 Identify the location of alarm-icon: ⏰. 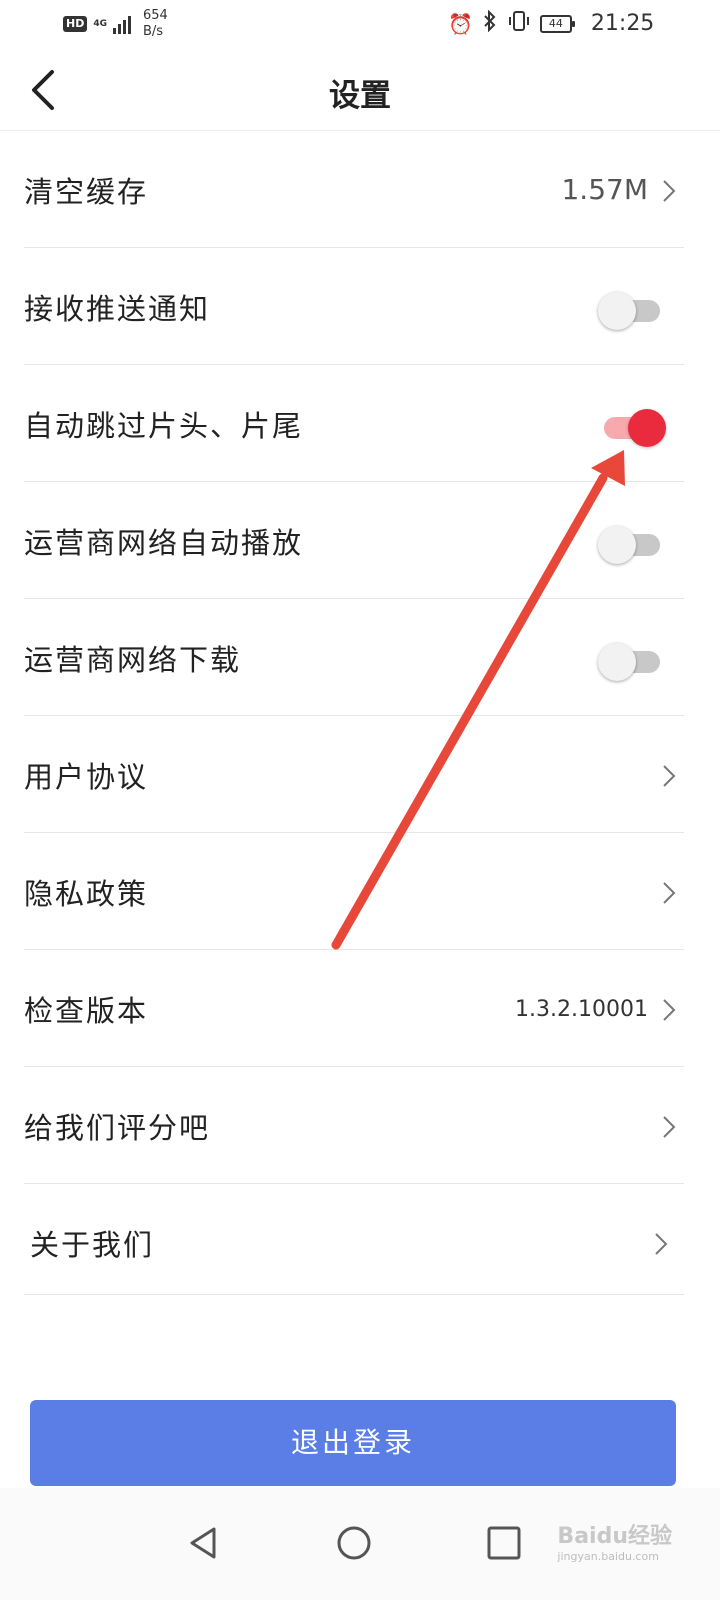
(460, 23).